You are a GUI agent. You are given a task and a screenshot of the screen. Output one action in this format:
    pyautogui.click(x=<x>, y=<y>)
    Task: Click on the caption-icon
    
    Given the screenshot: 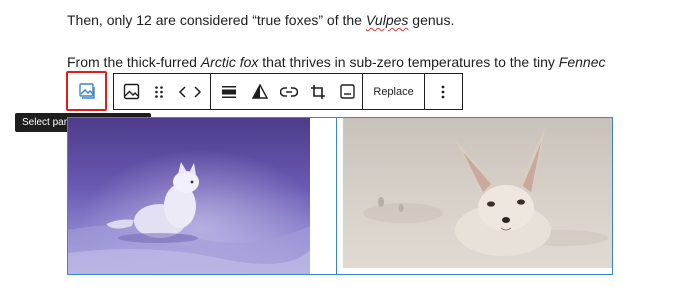 What is the action you would take?
    pyautogui.click(x=347, y=91)
    